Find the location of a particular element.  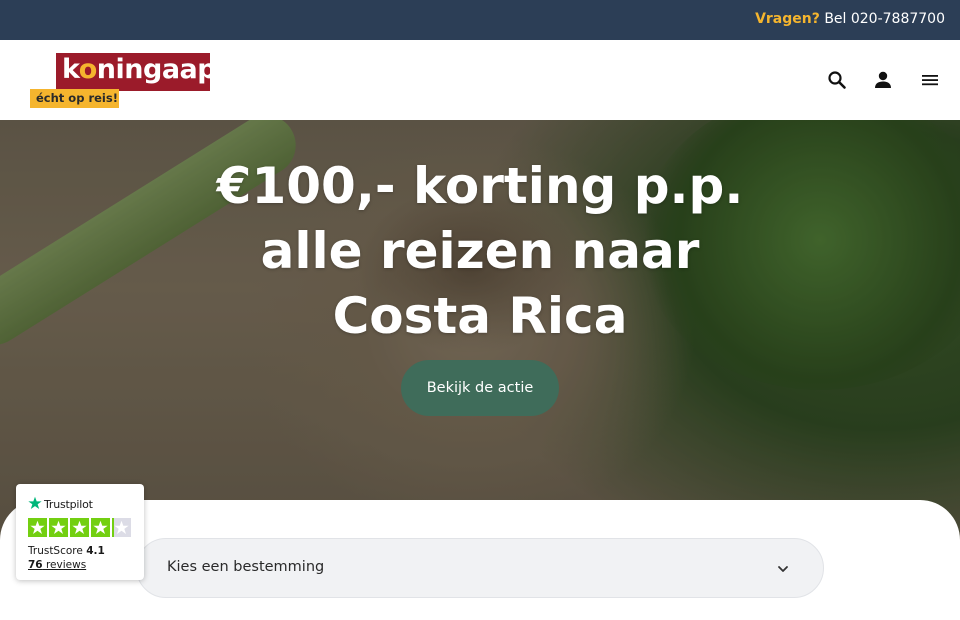

review-count: 76 is located at coordinates (35, 565).